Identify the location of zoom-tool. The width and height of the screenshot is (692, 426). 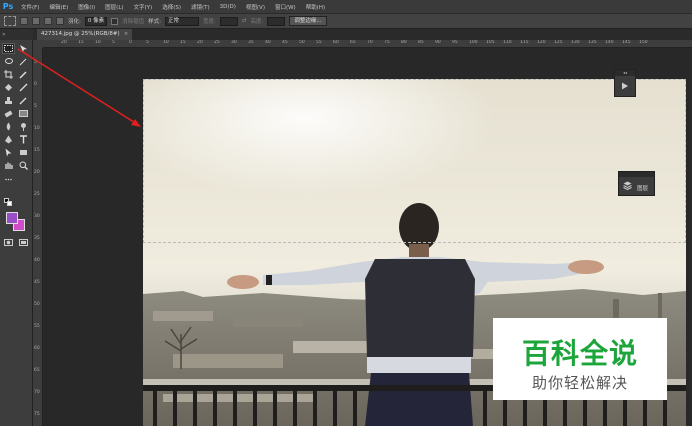
(23, 165).